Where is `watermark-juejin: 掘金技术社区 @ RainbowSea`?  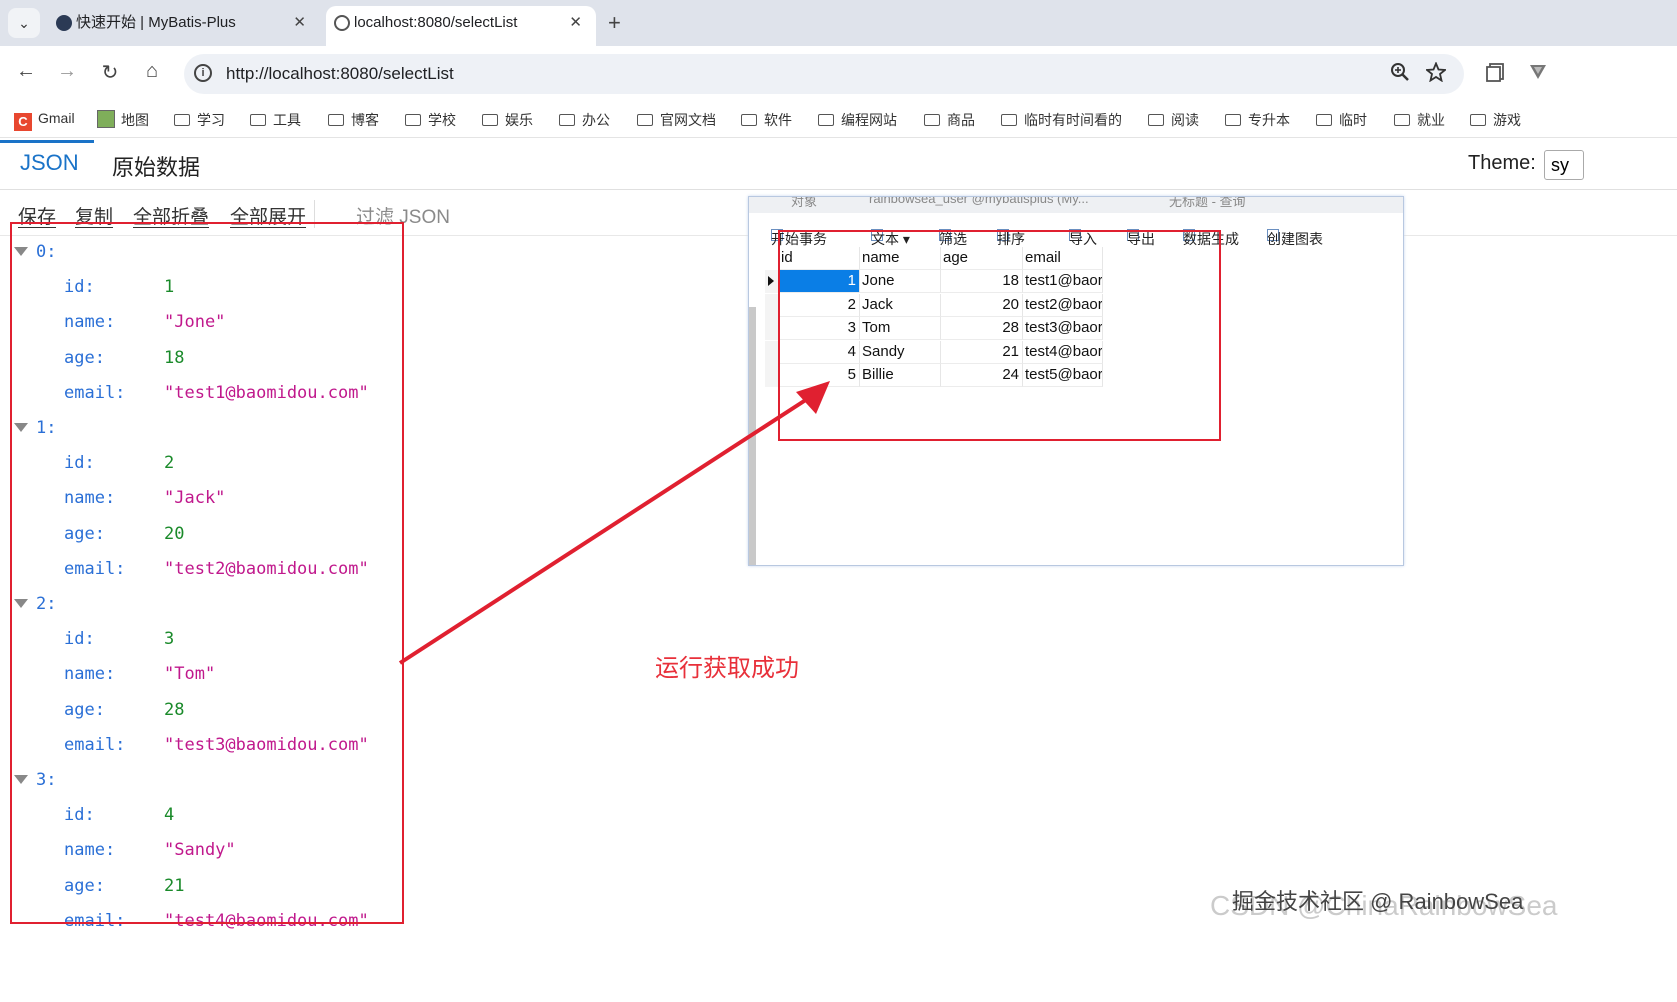
watermark-juejin: 掘金技术社区 @ RainbowSea is located at coordinates (1378, 901).